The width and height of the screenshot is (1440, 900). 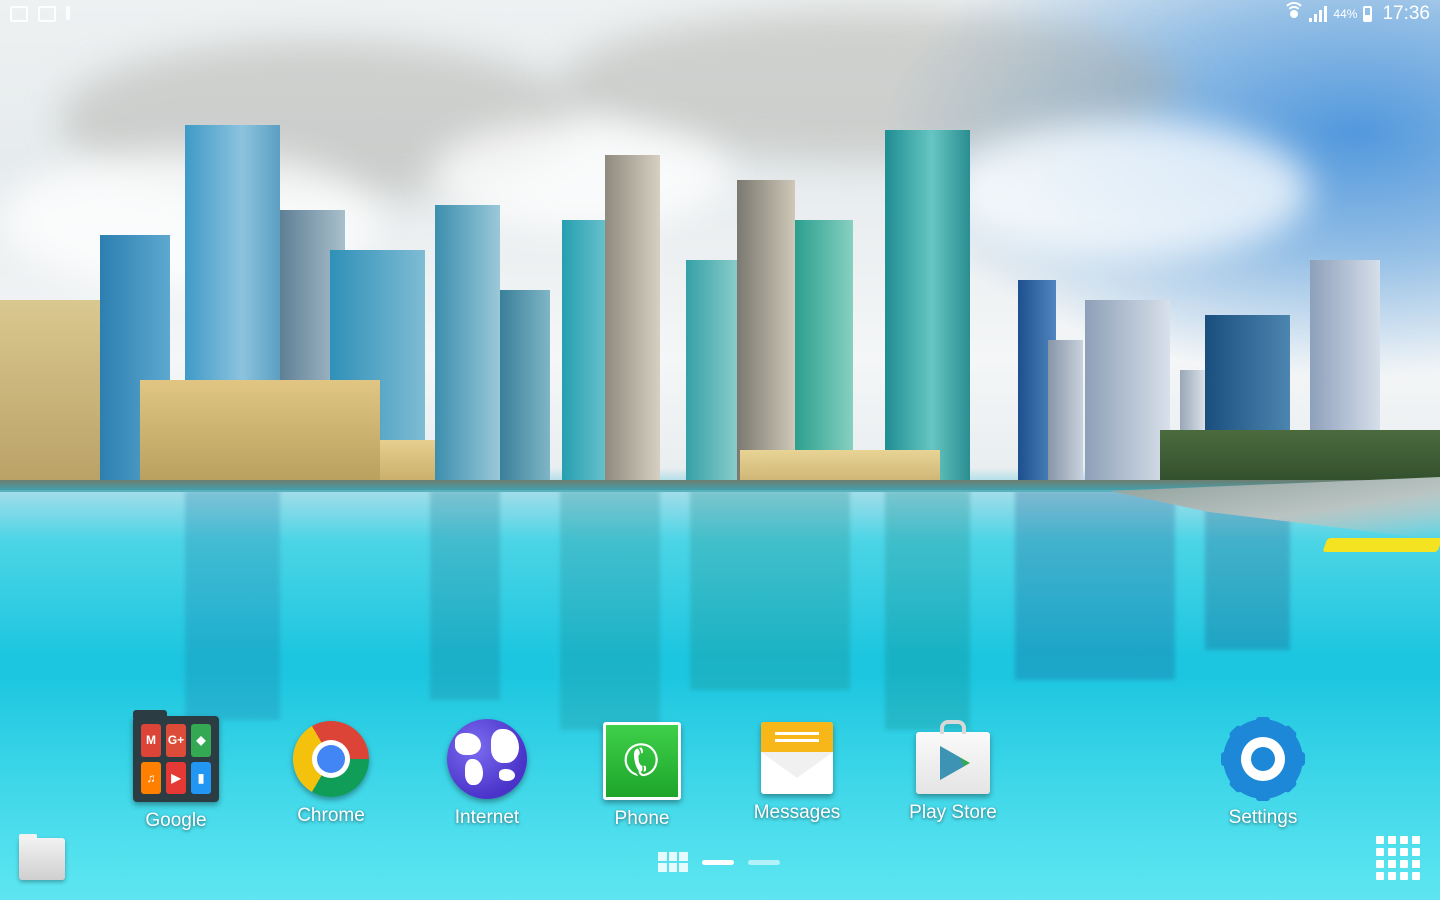 What do you see at coordinates (797, 758) in the screenshot?
I see `envelope-icon` at bounding box center [797, 758].